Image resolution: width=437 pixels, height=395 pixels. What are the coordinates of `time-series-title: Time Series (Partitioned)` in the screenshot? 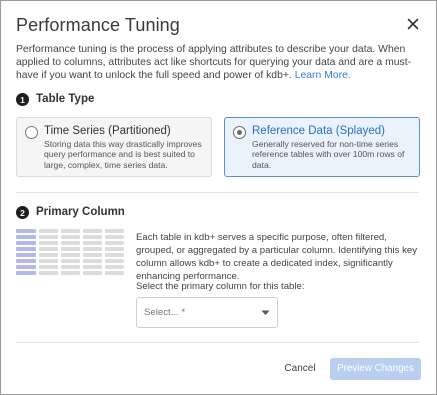 It's located at (107, 131).